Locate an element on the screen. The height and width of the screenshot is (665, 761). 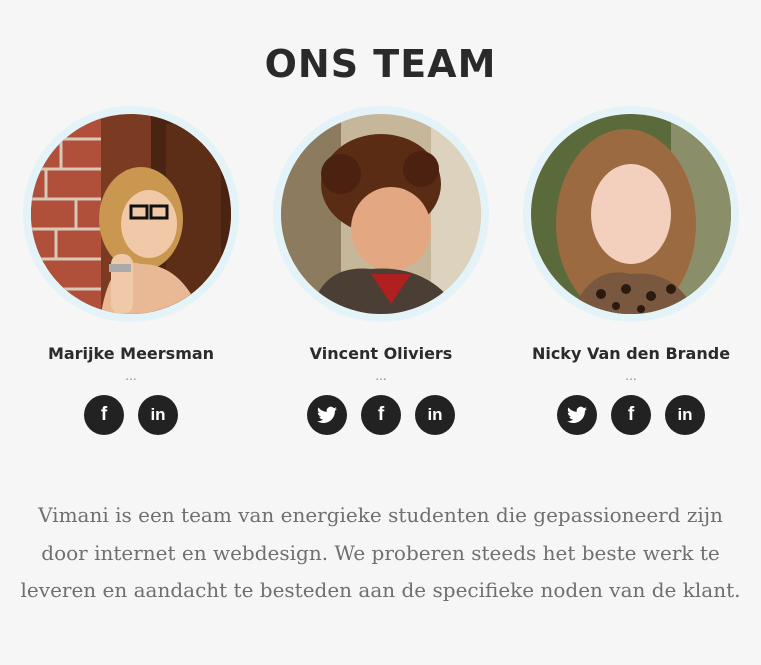
member-name: Vincent Oliviers is located at coordinates (381, 353).